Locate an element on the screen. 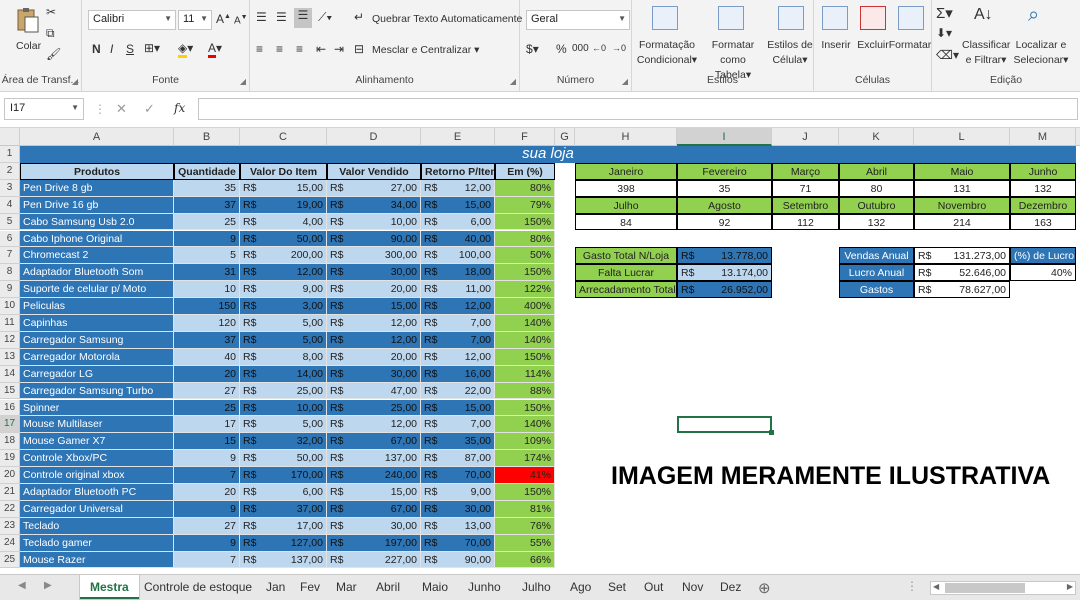 Image resolution: width=1080 pixels, height=600 pixels. product-qty: 7 is located at coordinates (207, 560).